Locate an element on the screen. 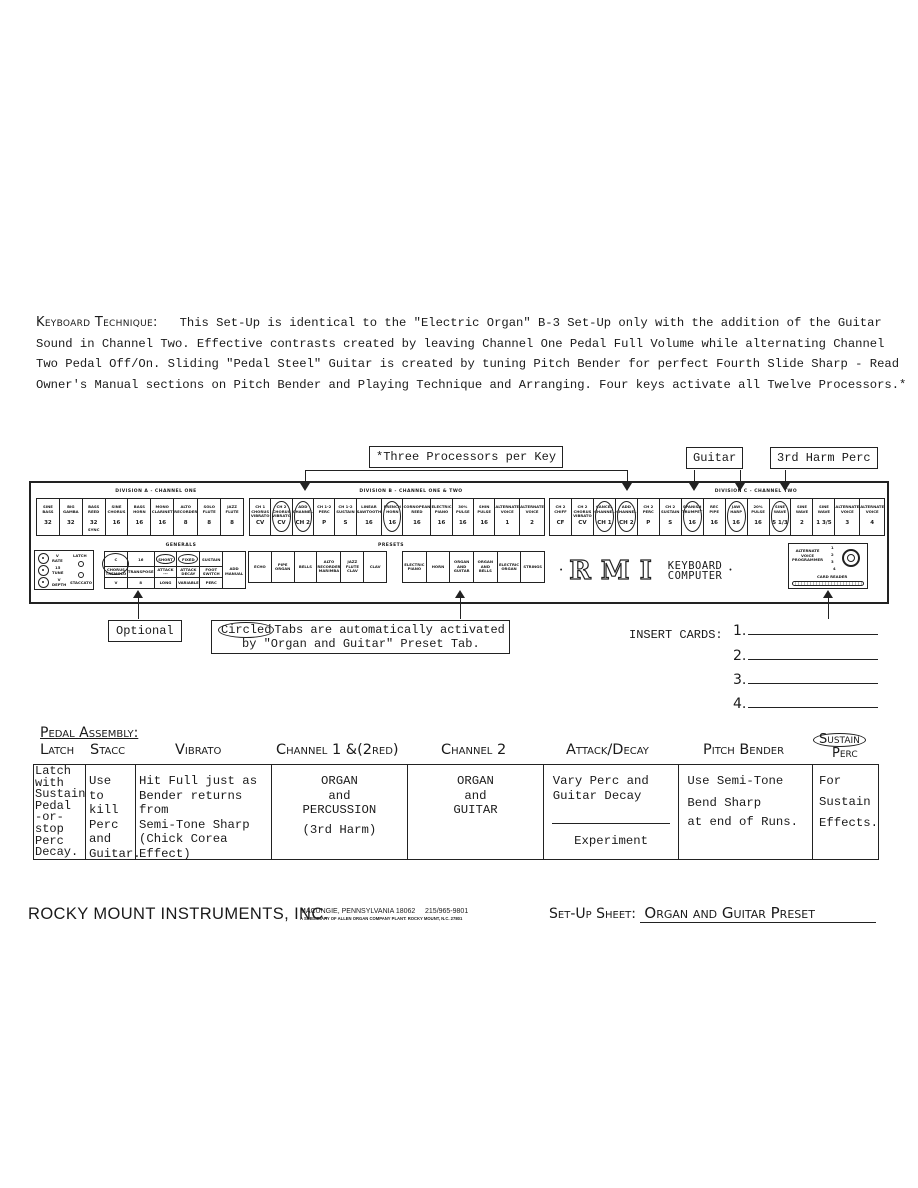  stop-tab: 20% PULSE 16 is located at coordinates (759, 517).